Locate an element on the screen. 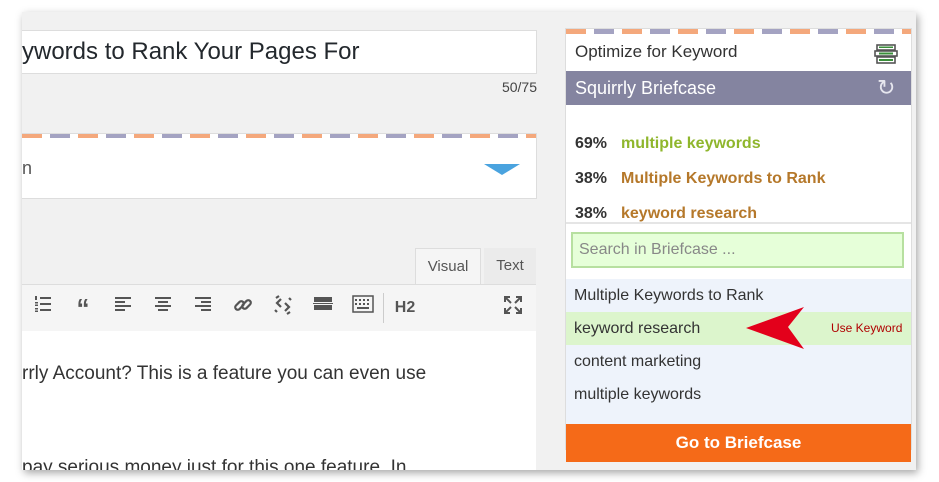 This screenshot has width=939, height=482. keyword-name: Multiple Keywords to Rank is located at coordinates (723, 179).